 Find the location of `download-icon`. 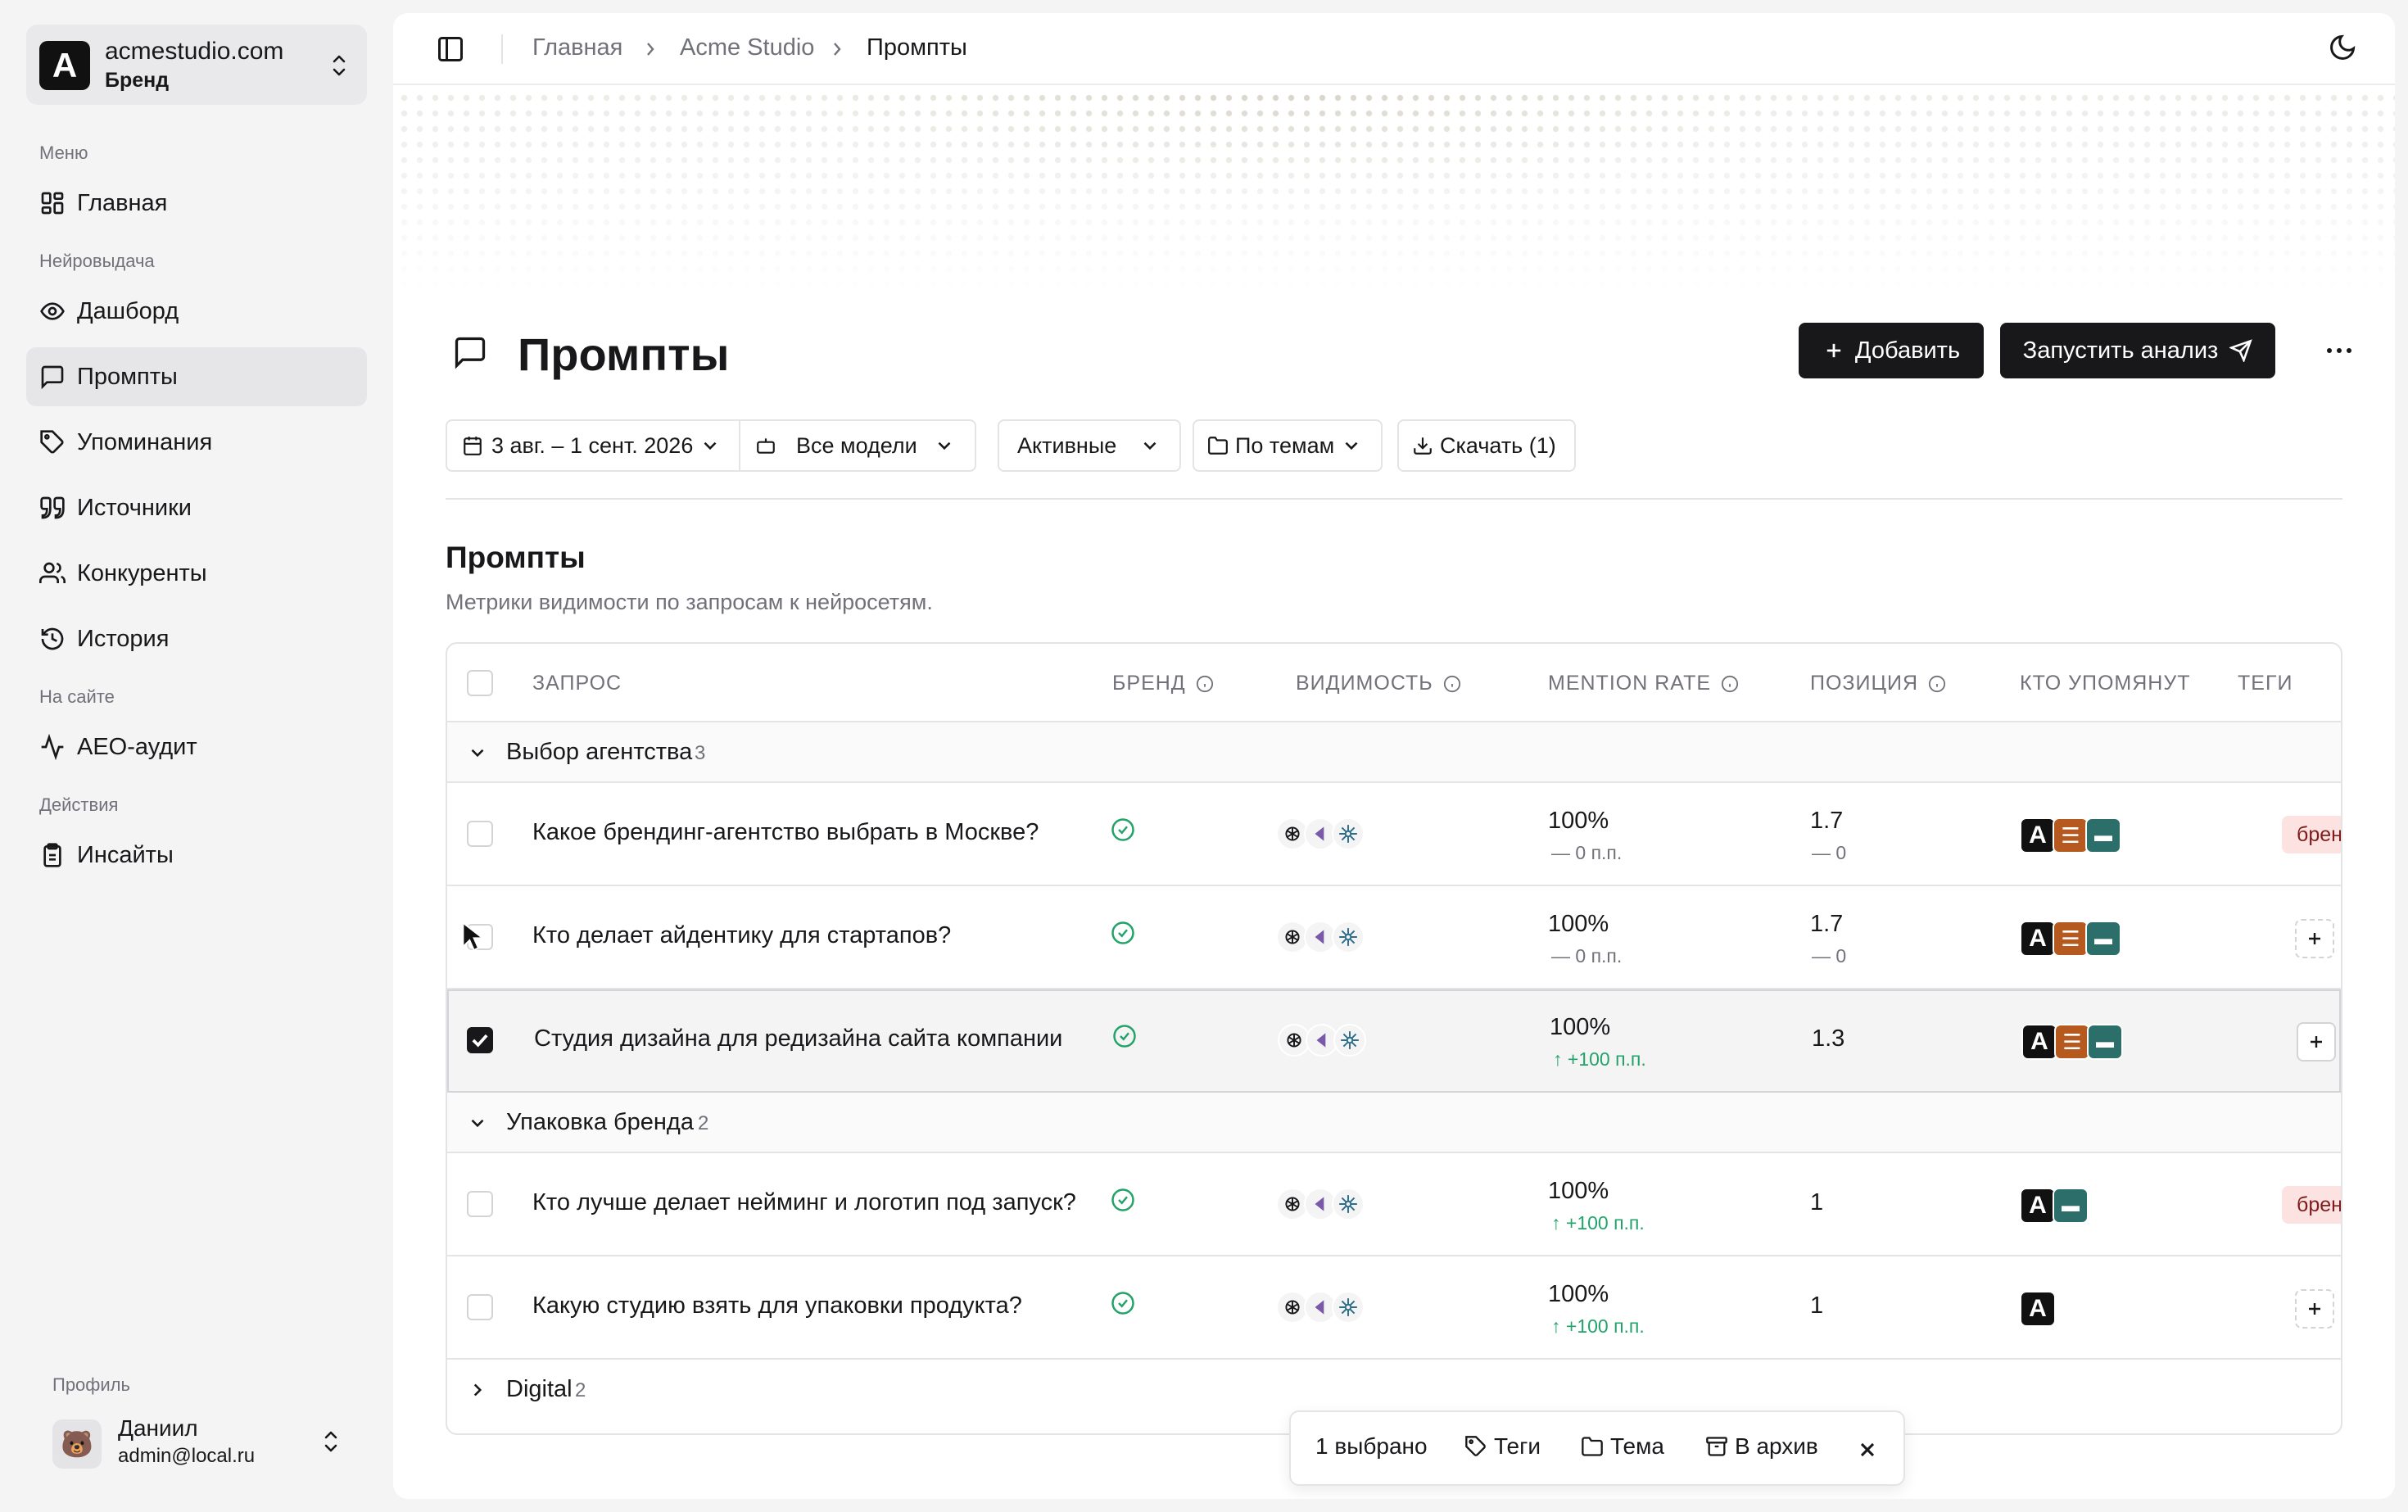

download-icon is located at coordinates (1423, 446).